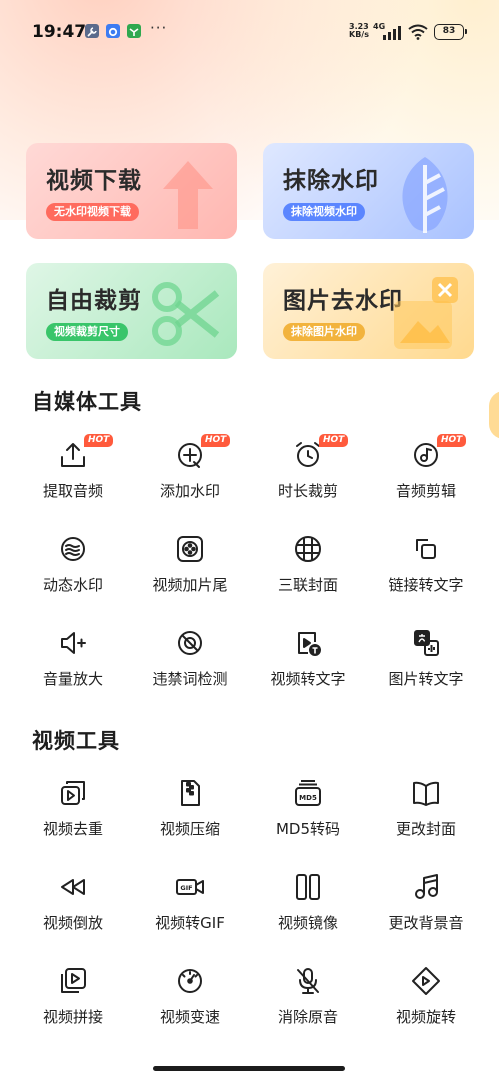 Image resolution: width=499 pixels, height=1080 pixels. What do you see at coordinates (73, 793) in the screenshot?
I see `dedupe-icon` at bounding box center [73, 793].